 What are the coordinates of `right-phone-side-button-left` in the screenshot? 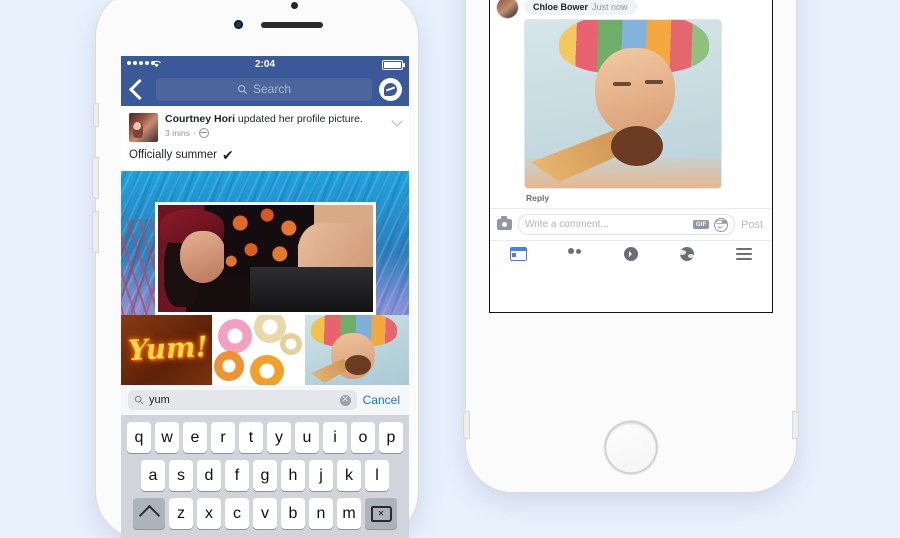 It's located at (466, 425).